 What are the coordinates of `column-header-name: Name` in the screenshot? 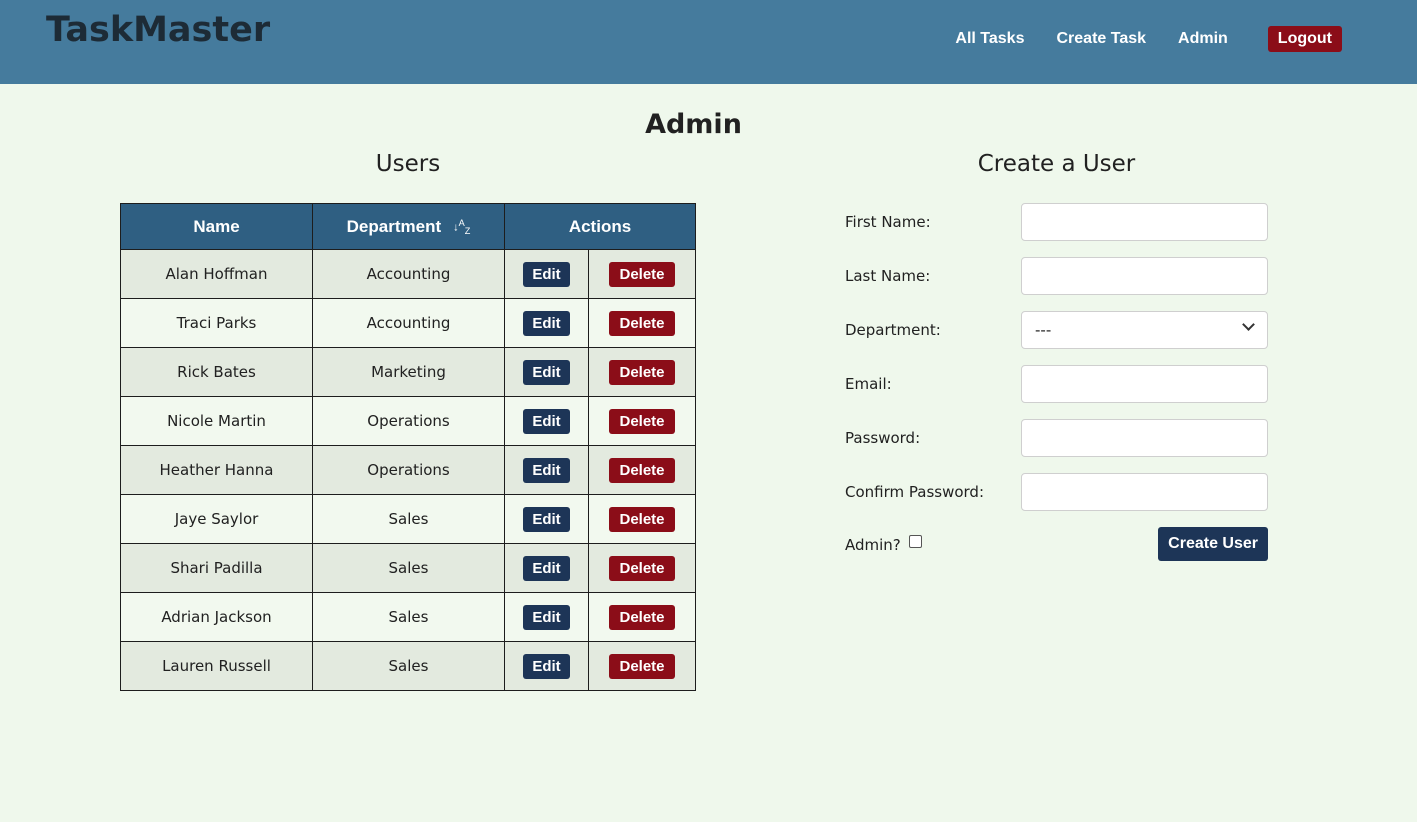 It's located at (216, 226).